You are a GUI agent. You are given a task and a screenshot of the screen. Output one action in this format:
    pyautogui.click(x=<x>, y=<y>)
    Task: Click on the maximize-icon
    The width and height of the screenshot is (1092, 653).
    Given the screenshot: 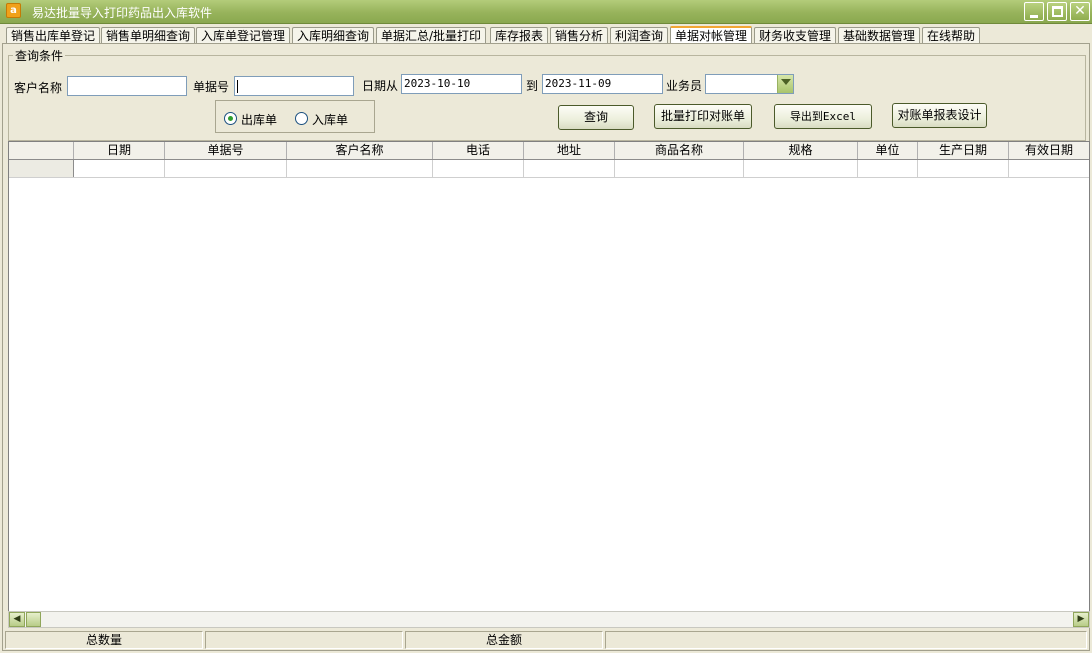 What is the action you would take?
    pyautogui.click(x=1057, y=11)
    